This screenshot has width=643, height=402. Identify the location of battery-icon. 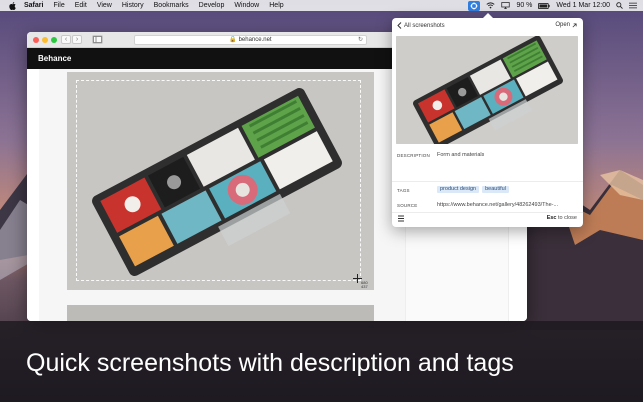
(544, 5).